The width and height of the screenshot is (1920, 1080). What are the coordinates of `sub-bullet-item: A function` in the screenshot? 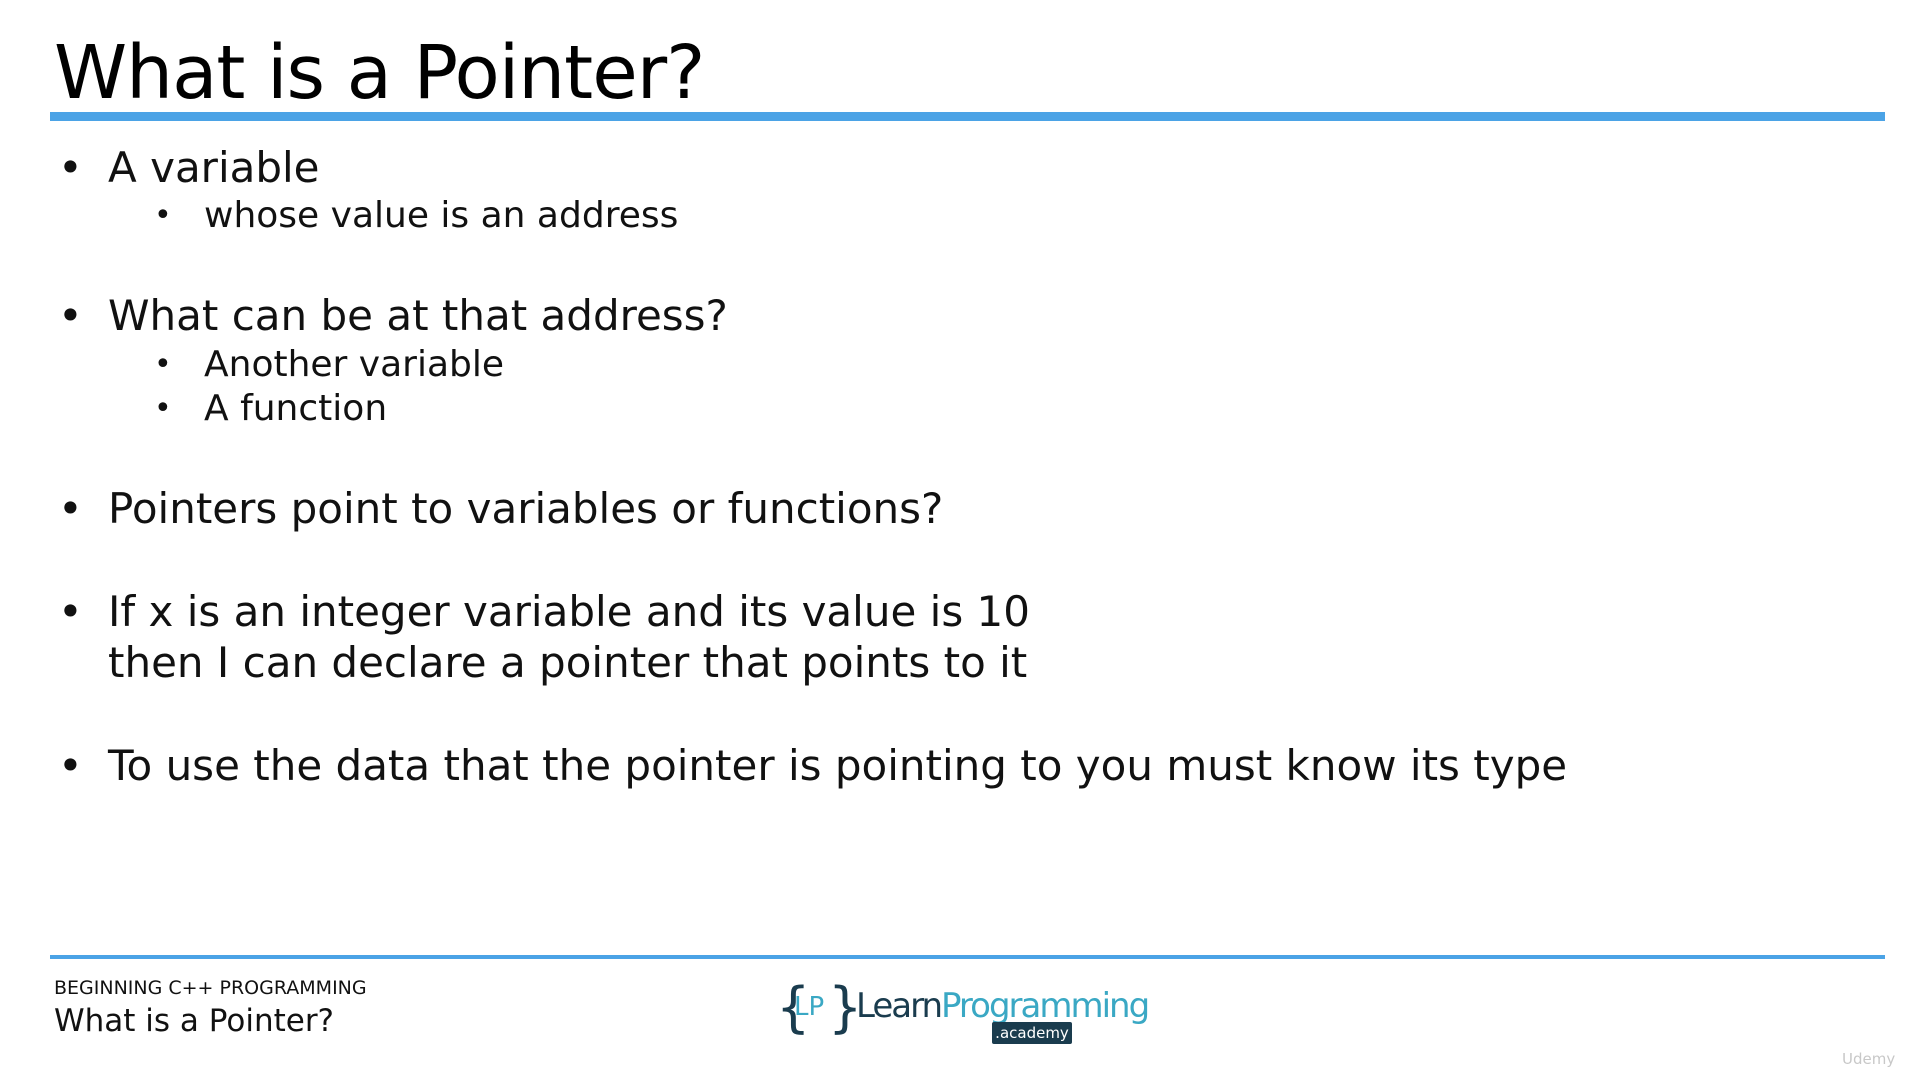 It's located at (295, 409).